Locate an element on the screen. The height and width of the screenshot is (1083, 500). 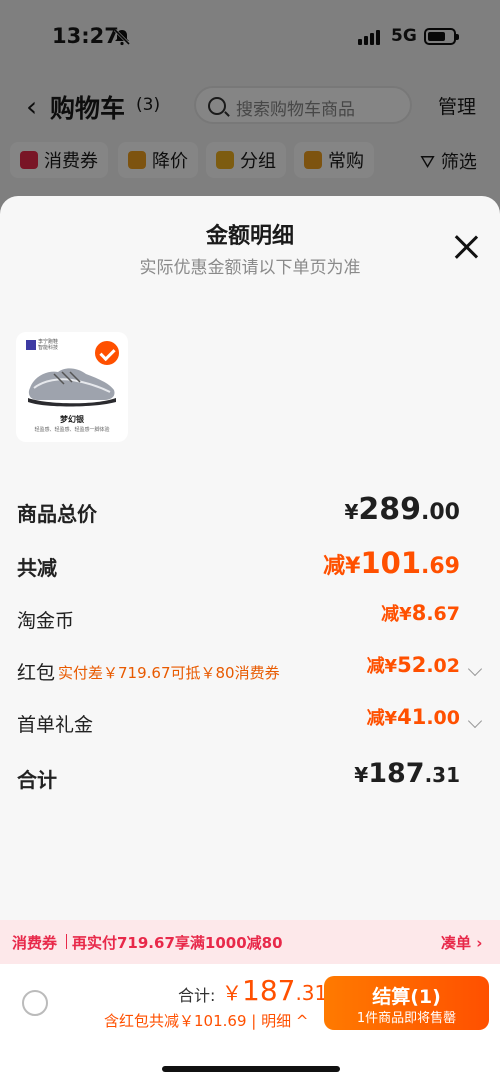
row-red-packet: 红包 实付差￥719.67可抵￥80消费券 减¥ 52 .02 is located at coordinates (250, 672).